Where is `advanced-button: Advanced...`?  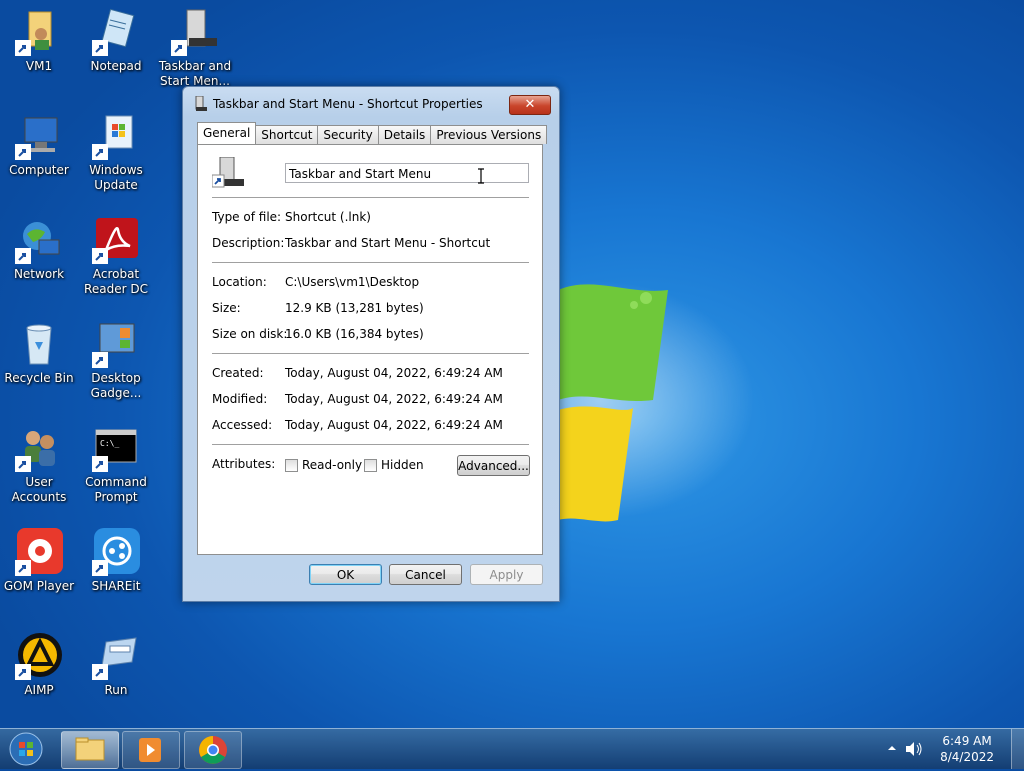 advanced-button: Advanced... is located at coordinates (493, 465).